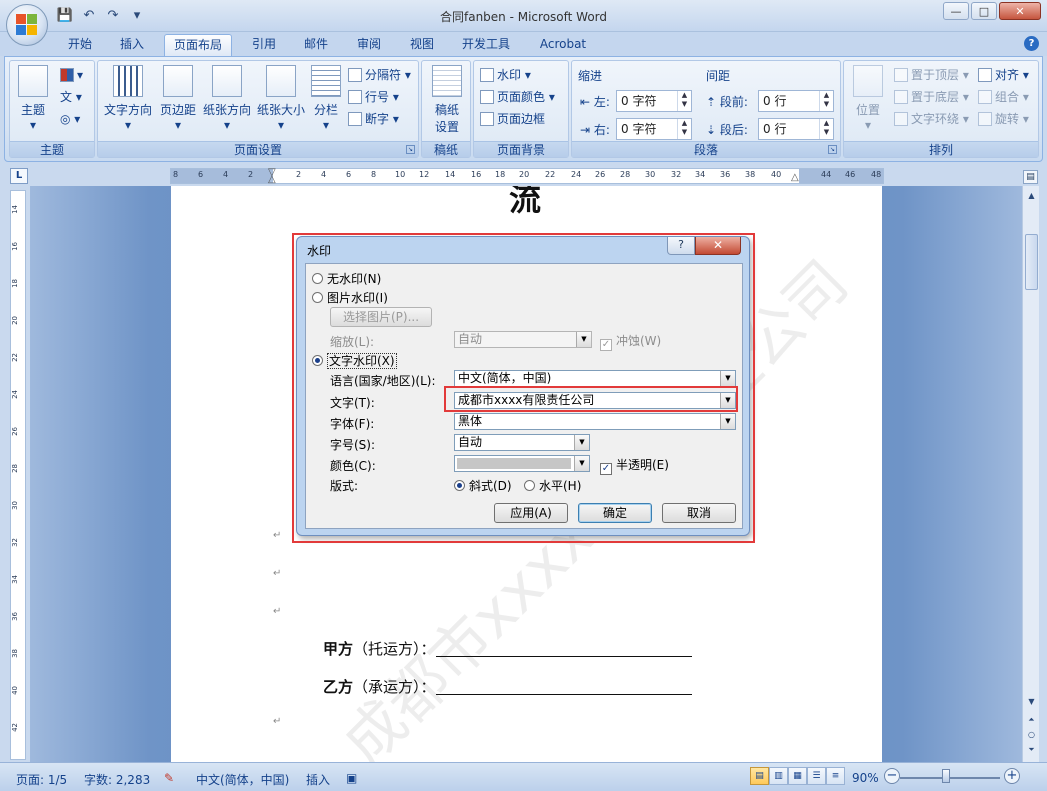  I want to click on maximize-button: □, so click(984, 11).